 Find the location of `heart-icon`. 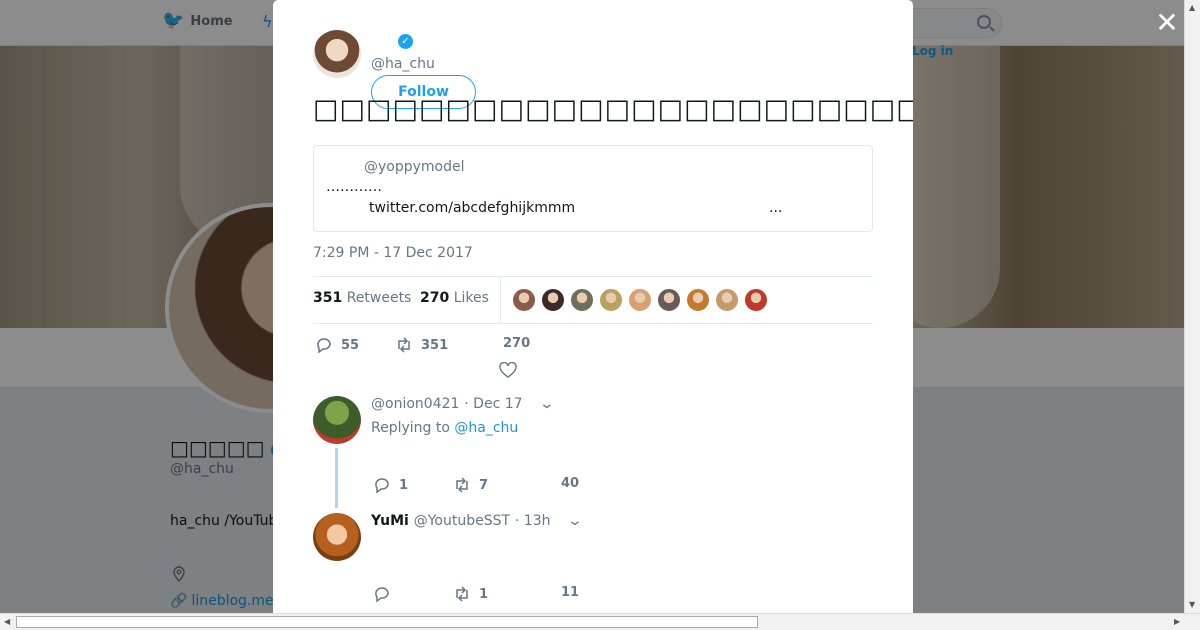

heart-icon is located at coordinates (508, 370).